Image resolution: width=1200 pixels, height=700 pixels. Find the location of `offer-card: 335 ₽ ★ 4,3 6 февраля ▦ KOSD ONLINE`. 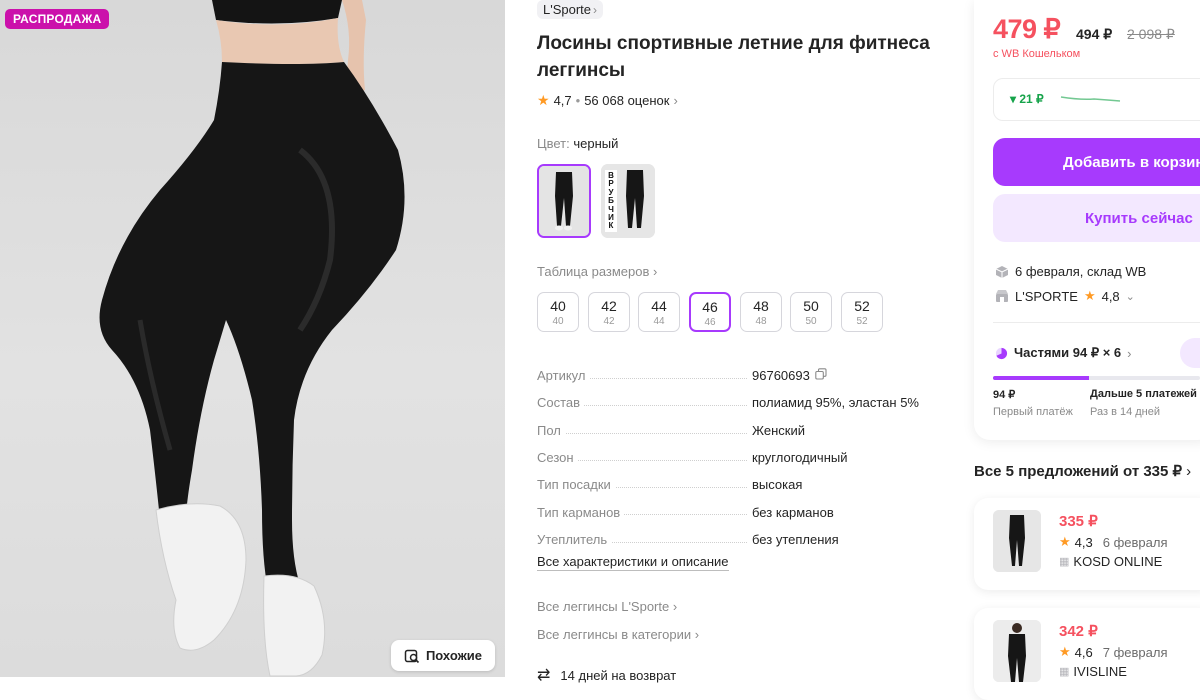

offer-card: 335 ₽ ★ 4,3 6 февраля ▦ KOSD ONLINE is located at coordinates (1087, 544).